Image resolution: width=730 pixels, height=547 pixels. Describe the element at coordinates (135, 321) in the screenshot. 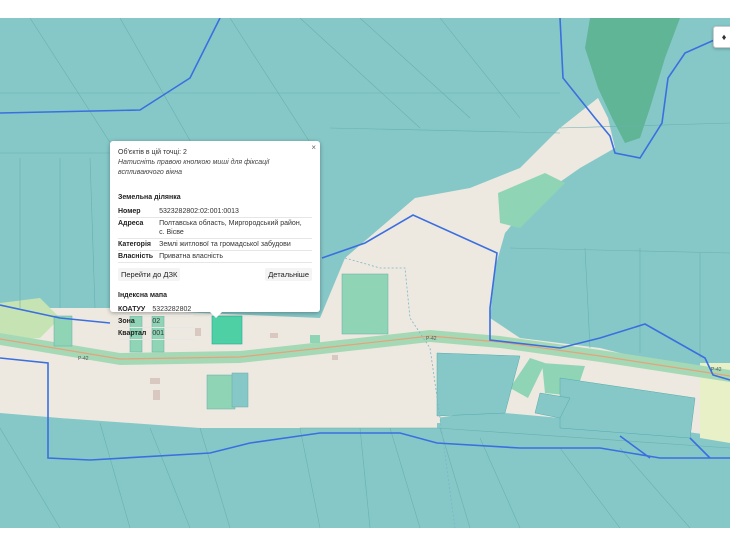

I see `row-key: Зона` at that location.